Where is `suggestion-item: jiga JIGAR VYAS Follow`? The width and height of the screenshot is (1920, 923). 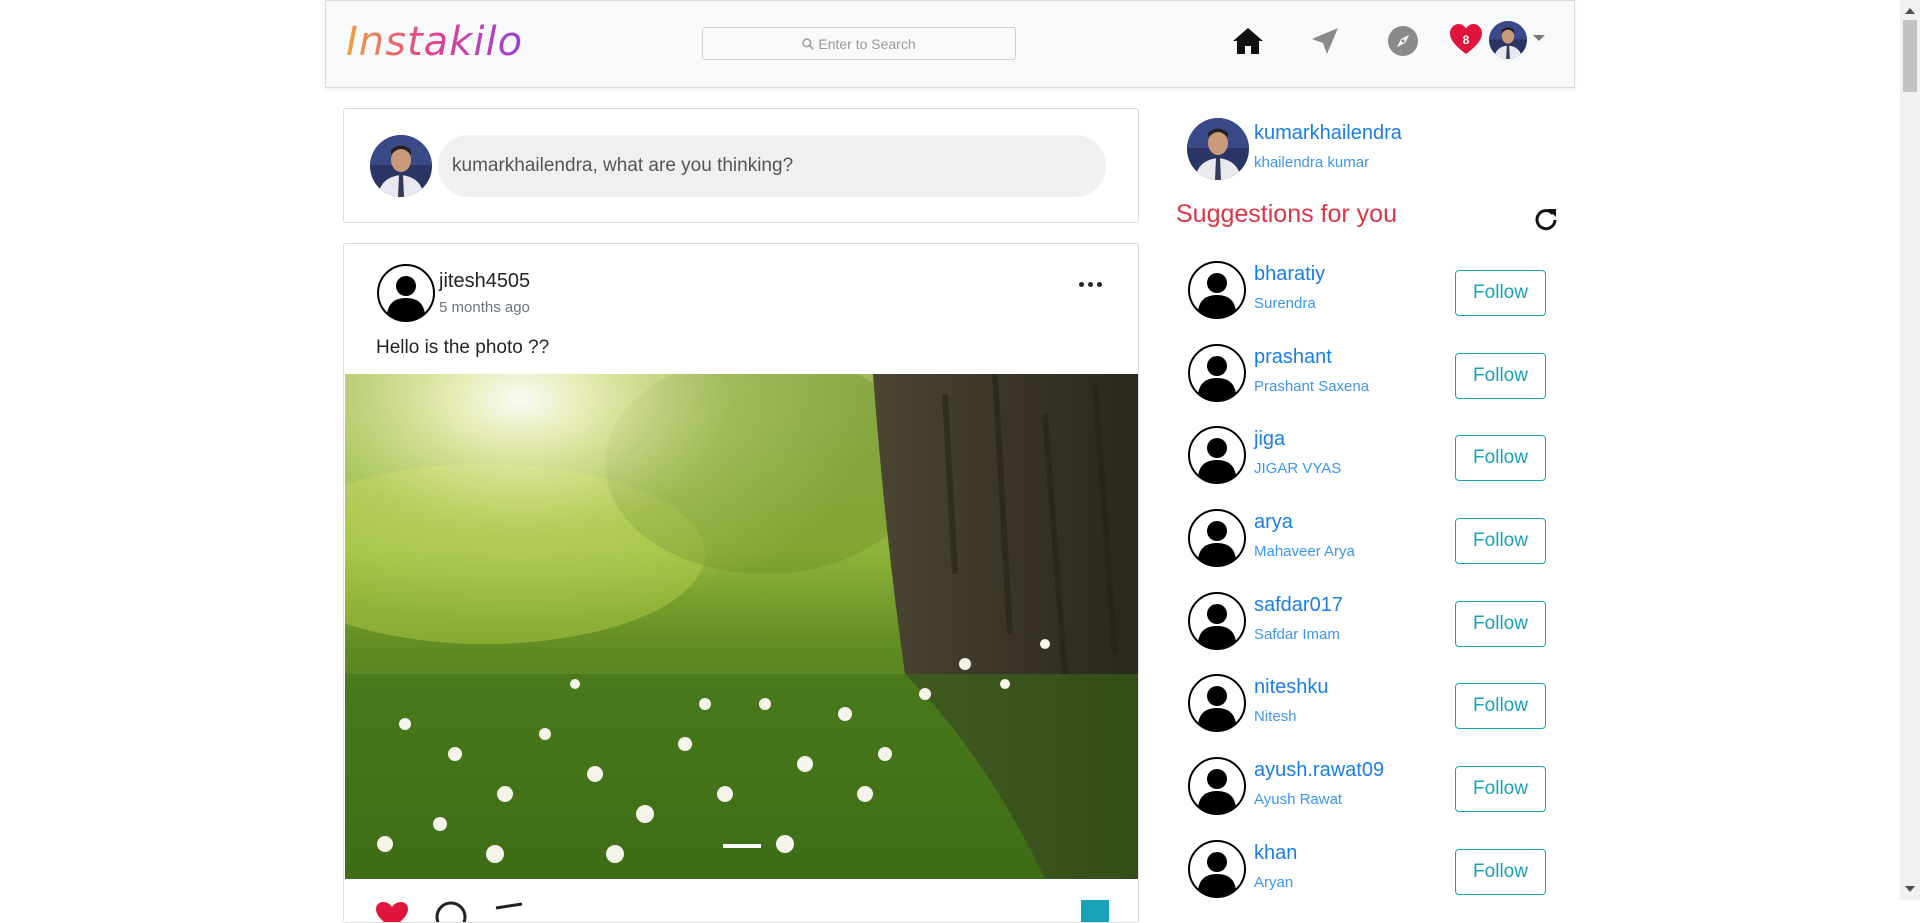 suggestion-item: jiga JIGAR VYAS Follow is located at coordinates (1368, 463).